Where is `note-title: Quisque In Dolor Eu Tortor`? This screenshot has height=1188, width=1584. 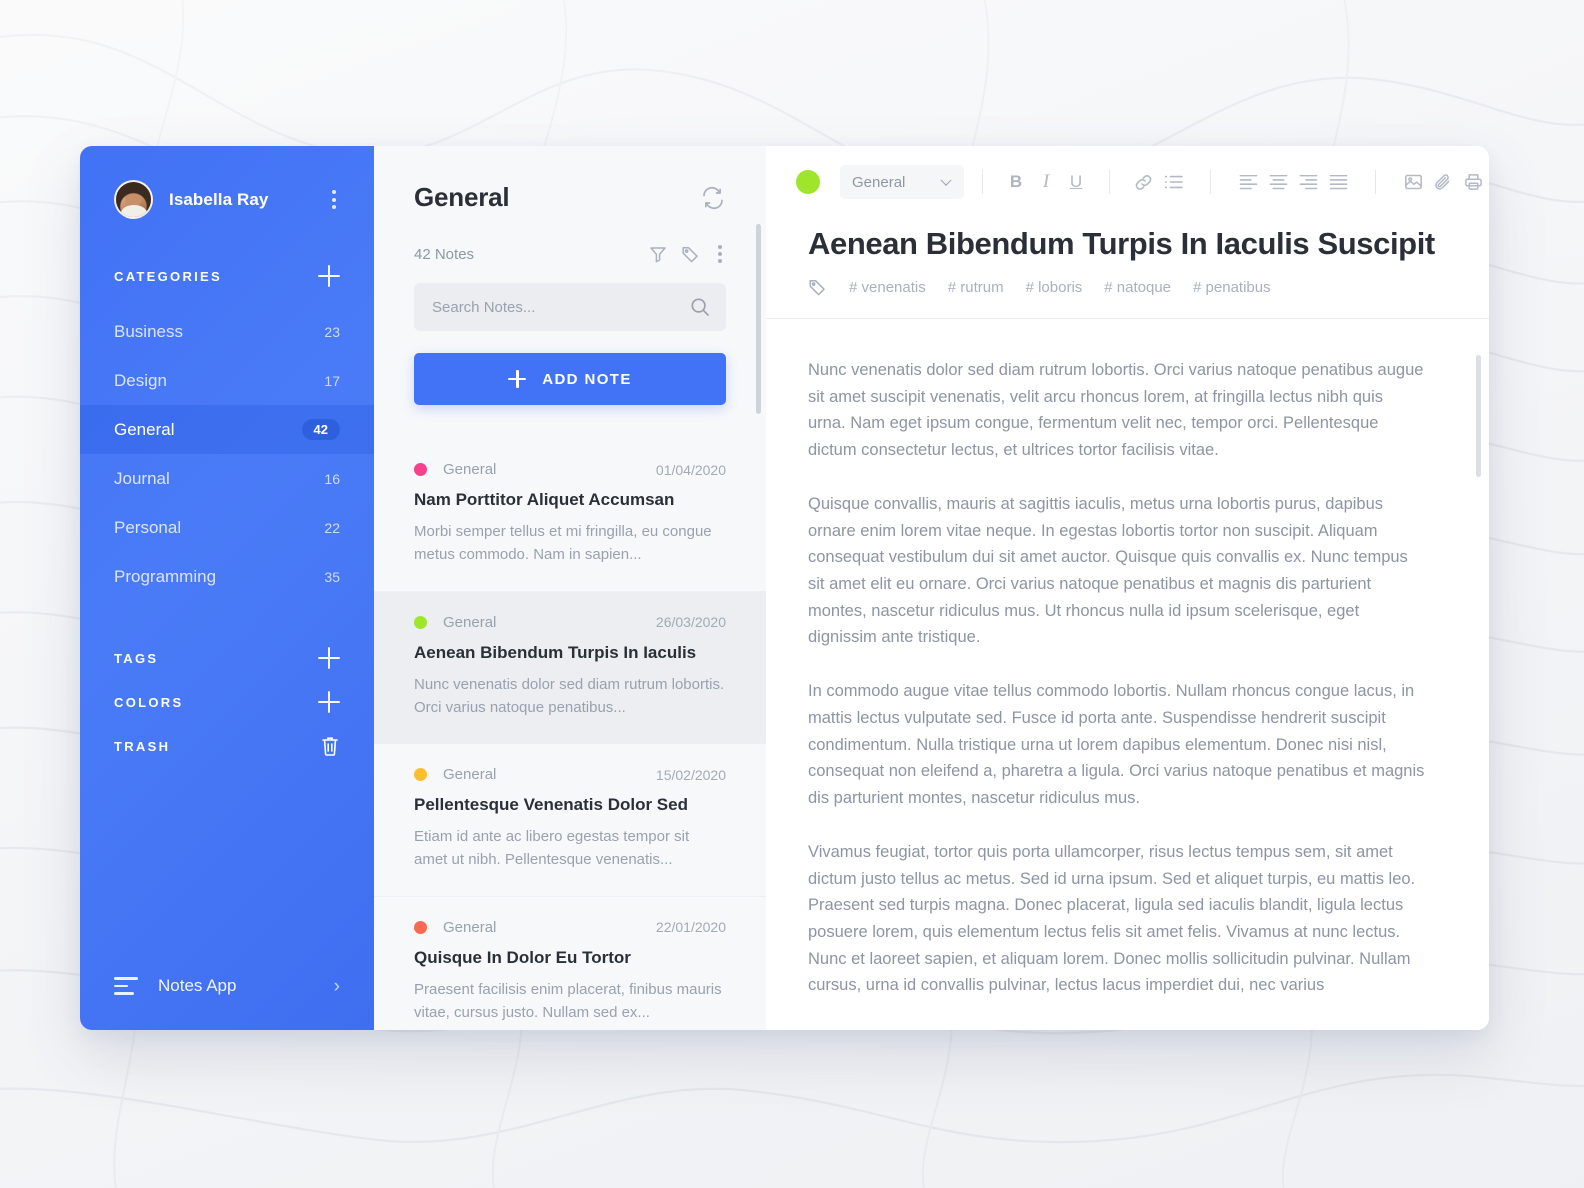 note-title: Quisque In Dolor Eu Tortor is located at coordinates (522, 957).